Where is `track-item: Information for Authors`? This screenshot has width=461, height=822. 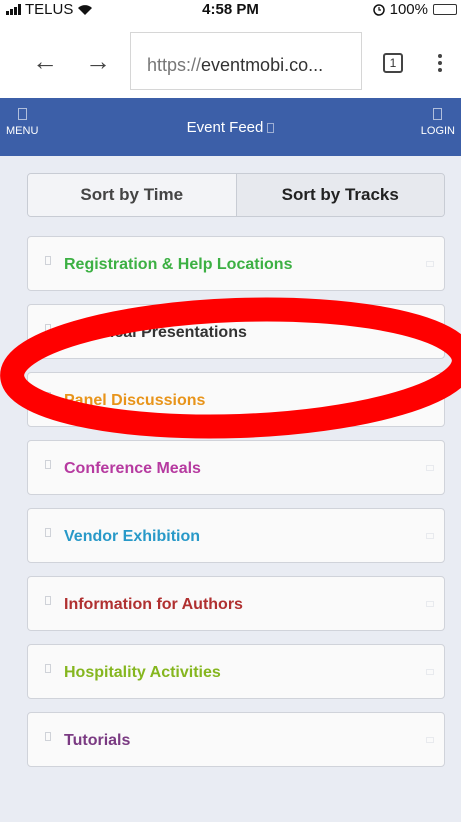
track-item: Information for Authors is located at coordinates (236, 603).